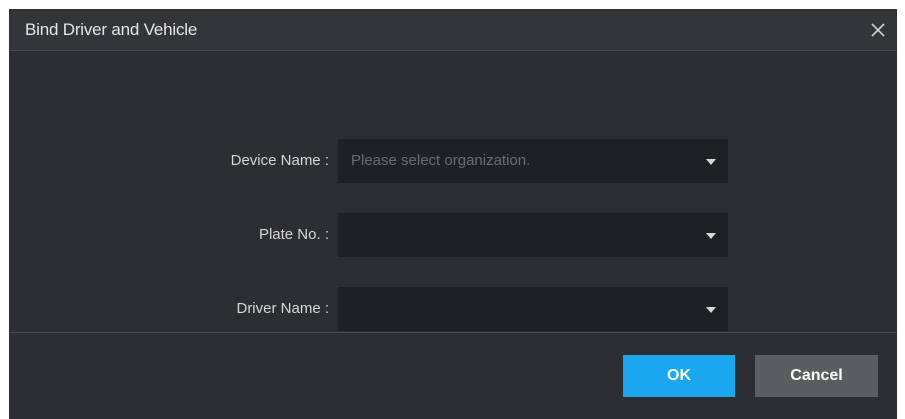  I want to click on driver-name-select, so click(533, 309).